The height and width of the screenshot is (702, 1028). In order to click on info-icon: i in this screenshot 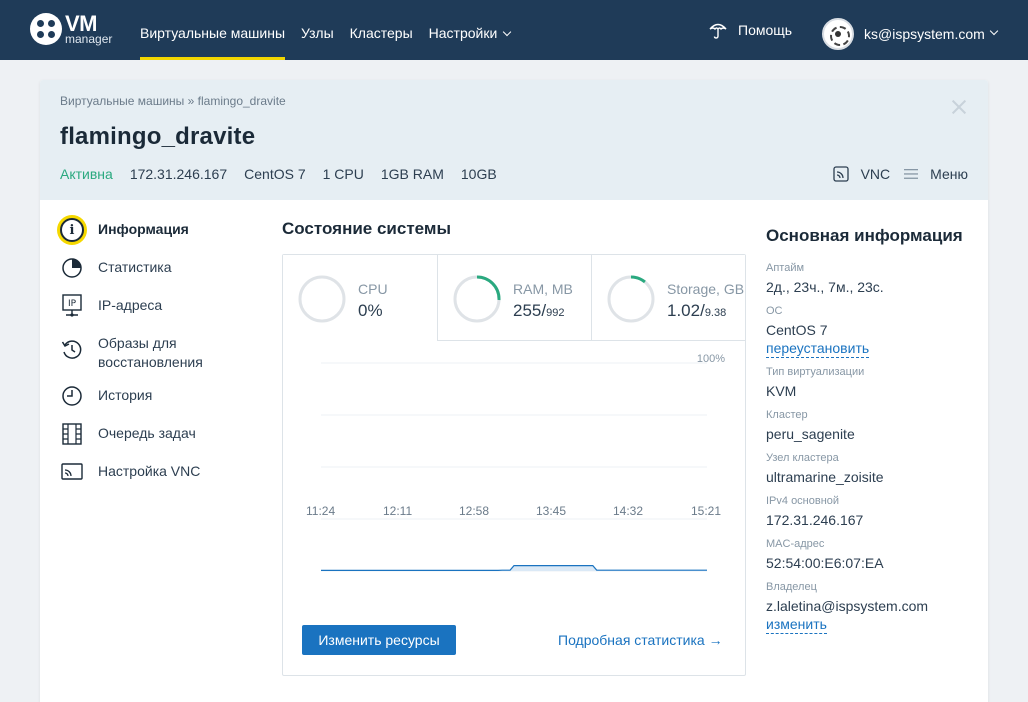, I will do `click(72, 230)`.